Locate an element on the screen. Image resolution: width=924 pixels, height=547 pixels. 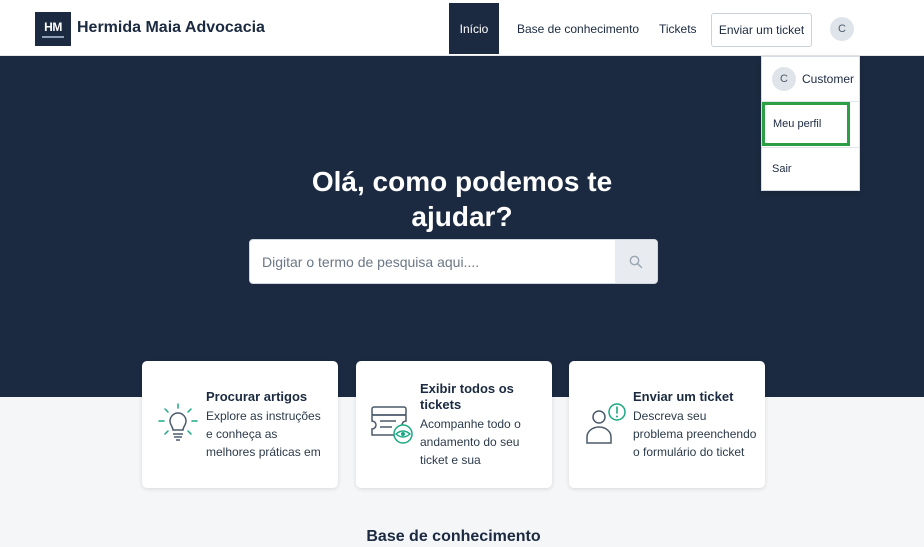
nav-tickets: Tickets is located at coordinates (678, 29).